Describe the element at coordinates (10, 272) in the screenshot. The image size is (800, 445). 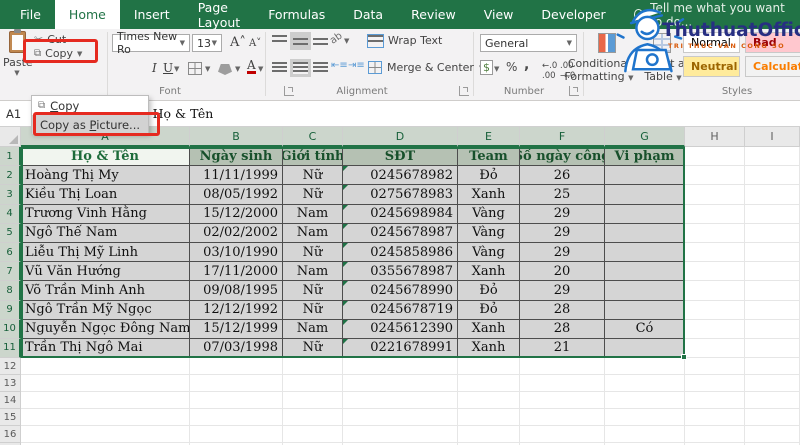
I see `row-header-7: 7` at that location.